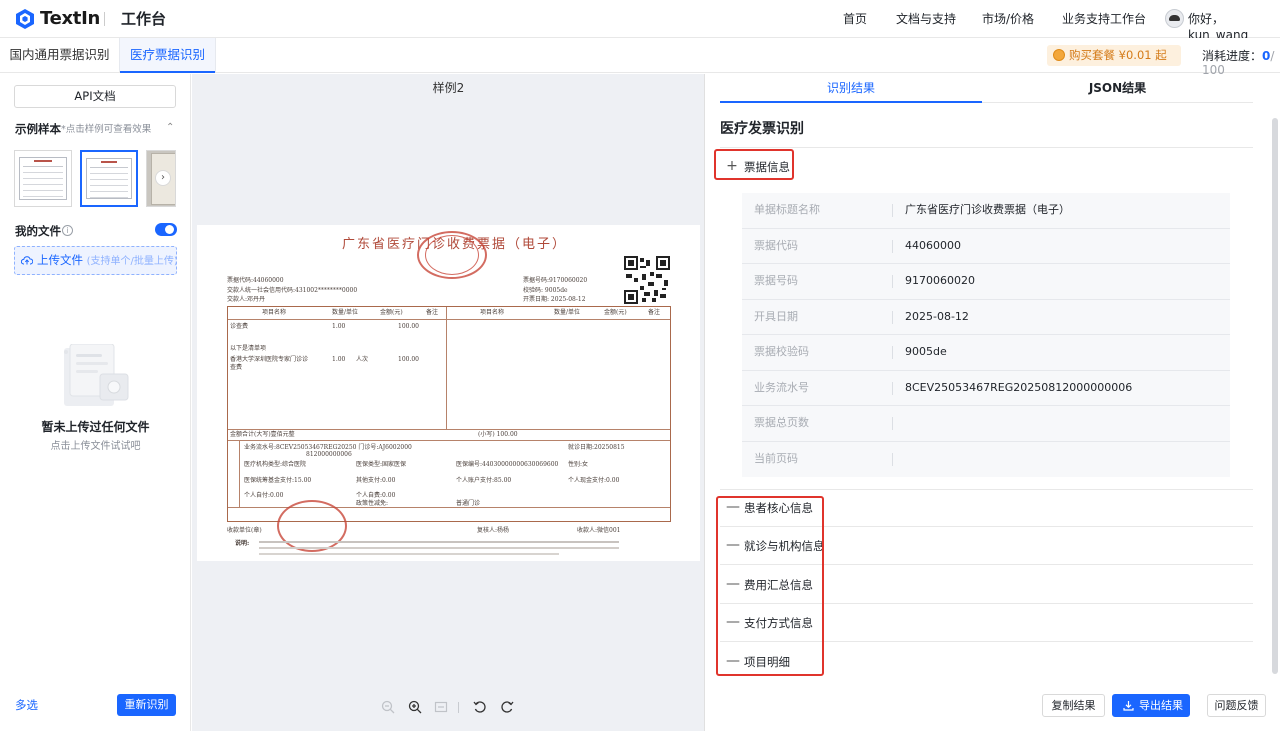  What do you see at coordinates (940, 281) in the screenshot?
I see `field-value: 9170060020` at bounding box center [940, 281].